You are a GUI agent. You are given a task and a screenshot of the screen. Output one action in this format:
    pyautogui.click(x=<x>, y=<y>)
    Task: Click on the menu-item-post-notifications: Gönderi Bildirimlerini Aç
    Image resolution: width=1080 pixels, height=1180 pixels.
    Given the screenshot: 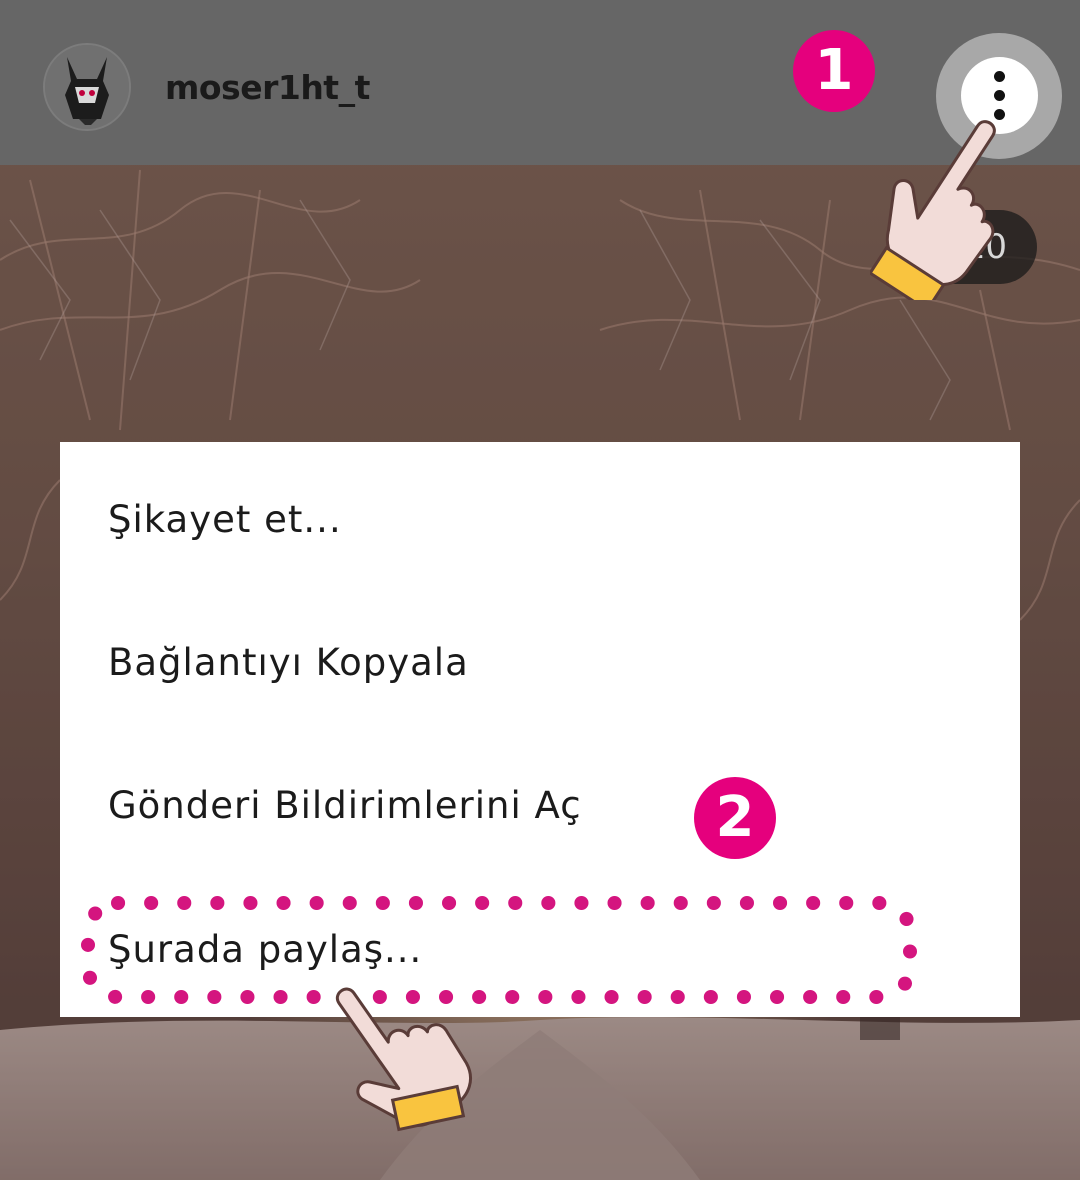 What is the action you would take?
    pyautogui.click(x=345, y=805)
    